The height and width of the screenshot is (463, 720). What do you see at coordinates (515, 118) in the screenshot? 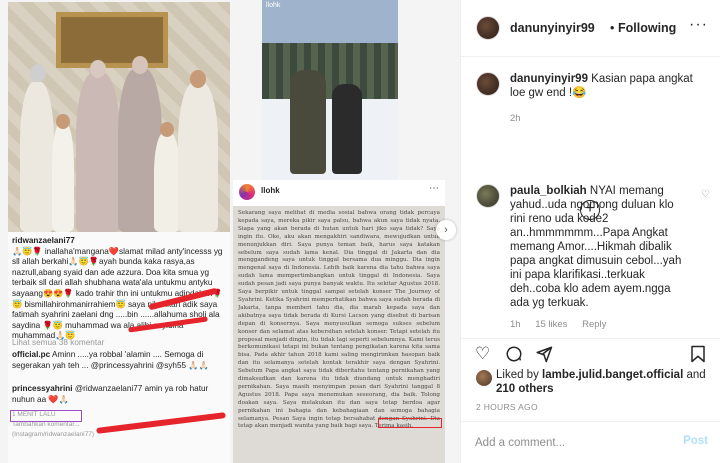
I see `comment-time: 2h` at bounding box center [515, 118].